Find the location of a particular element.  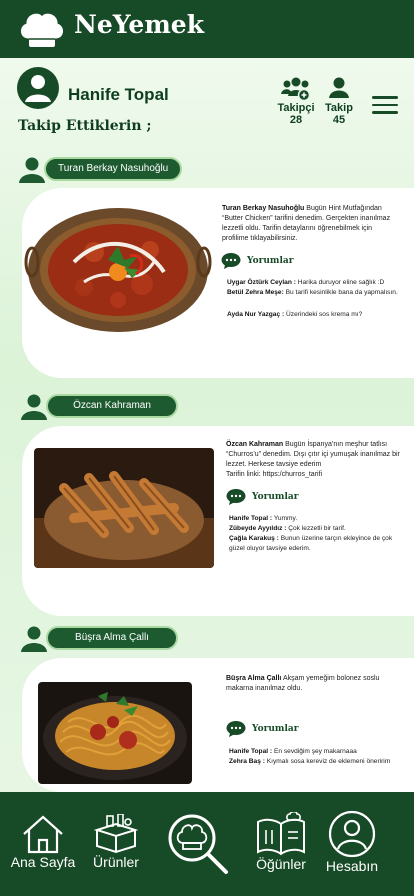

following-count: 45 is located at coordinates (339, 120).